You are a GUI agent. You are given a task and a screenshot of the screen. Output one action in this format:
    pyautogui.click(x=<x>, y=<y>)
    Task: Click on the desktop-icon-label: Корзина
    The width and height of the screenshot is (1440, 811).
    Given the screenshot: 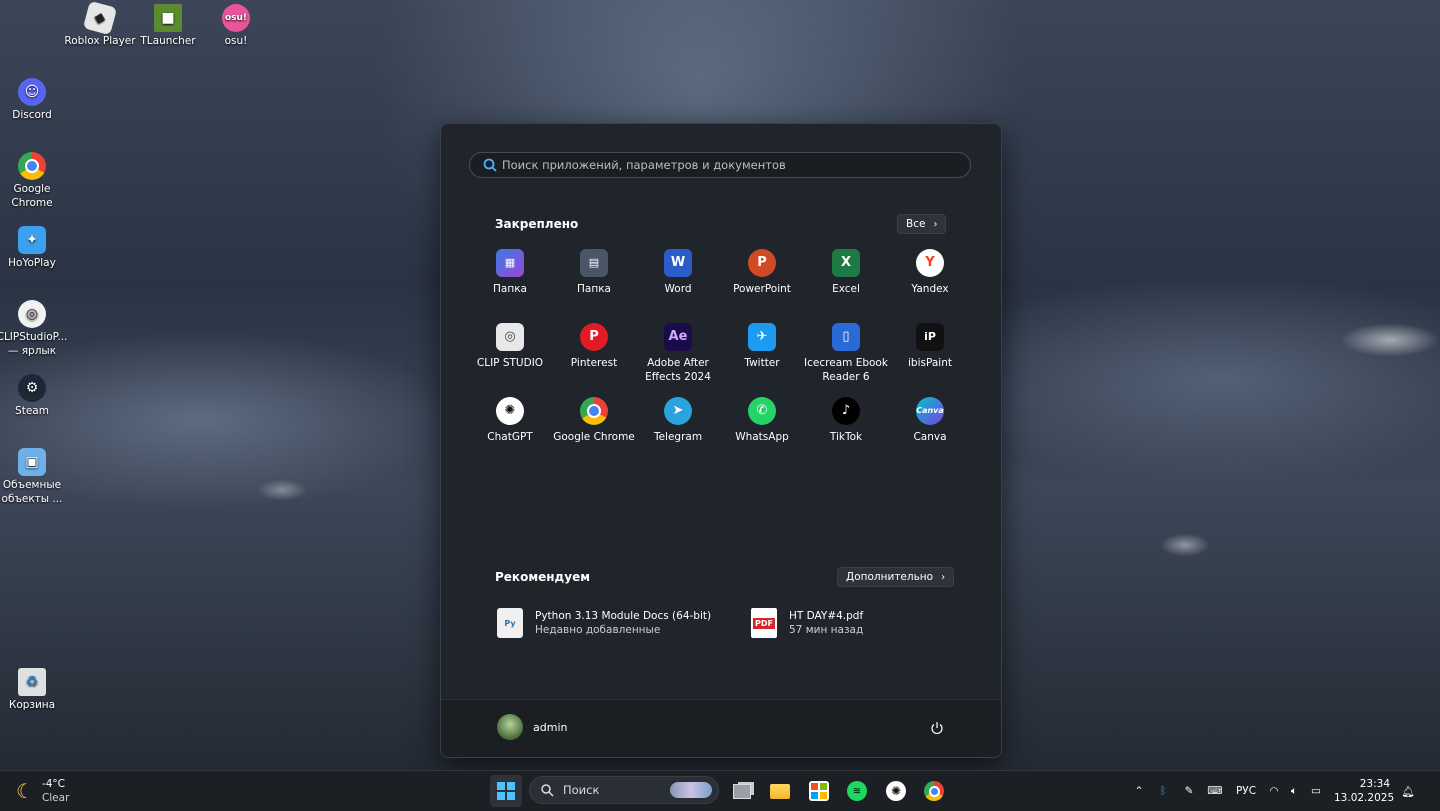 What is the action you would take?
    pyautogui.click(x=32, y=705)
    